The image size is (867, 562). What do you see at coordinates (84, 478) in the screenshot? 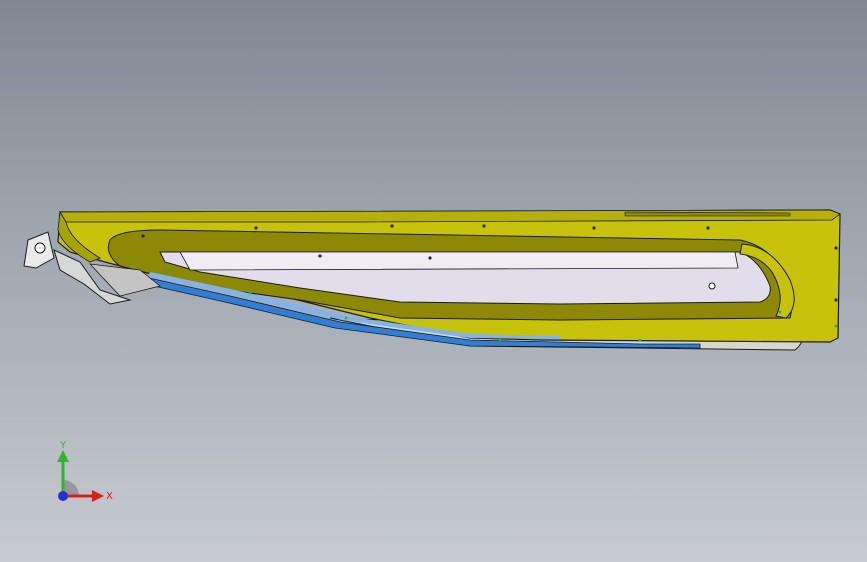
I see `coordinate-triad: Y X` at bounding box center [84, 478].